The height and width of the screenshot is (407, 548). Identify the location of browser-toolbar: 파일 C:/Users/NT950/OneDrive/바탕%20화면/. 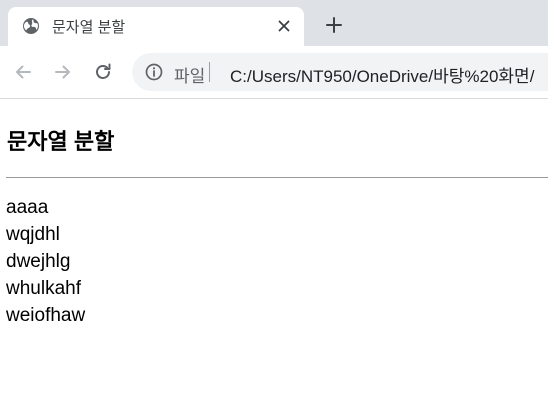
(274, 72).